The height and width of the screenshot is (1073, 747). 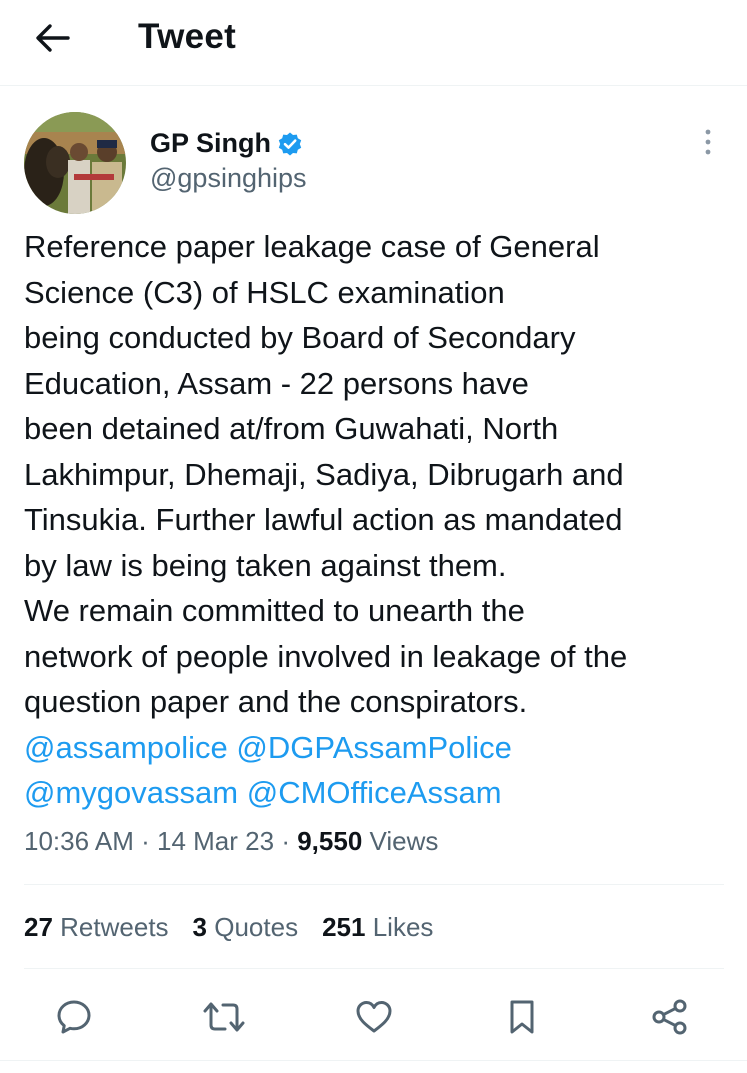 What do you see at coordinates (276, 701) in the screenshot?
I see `tweet-line: question paper and the conspirators.` at bounding box center [276, 701].